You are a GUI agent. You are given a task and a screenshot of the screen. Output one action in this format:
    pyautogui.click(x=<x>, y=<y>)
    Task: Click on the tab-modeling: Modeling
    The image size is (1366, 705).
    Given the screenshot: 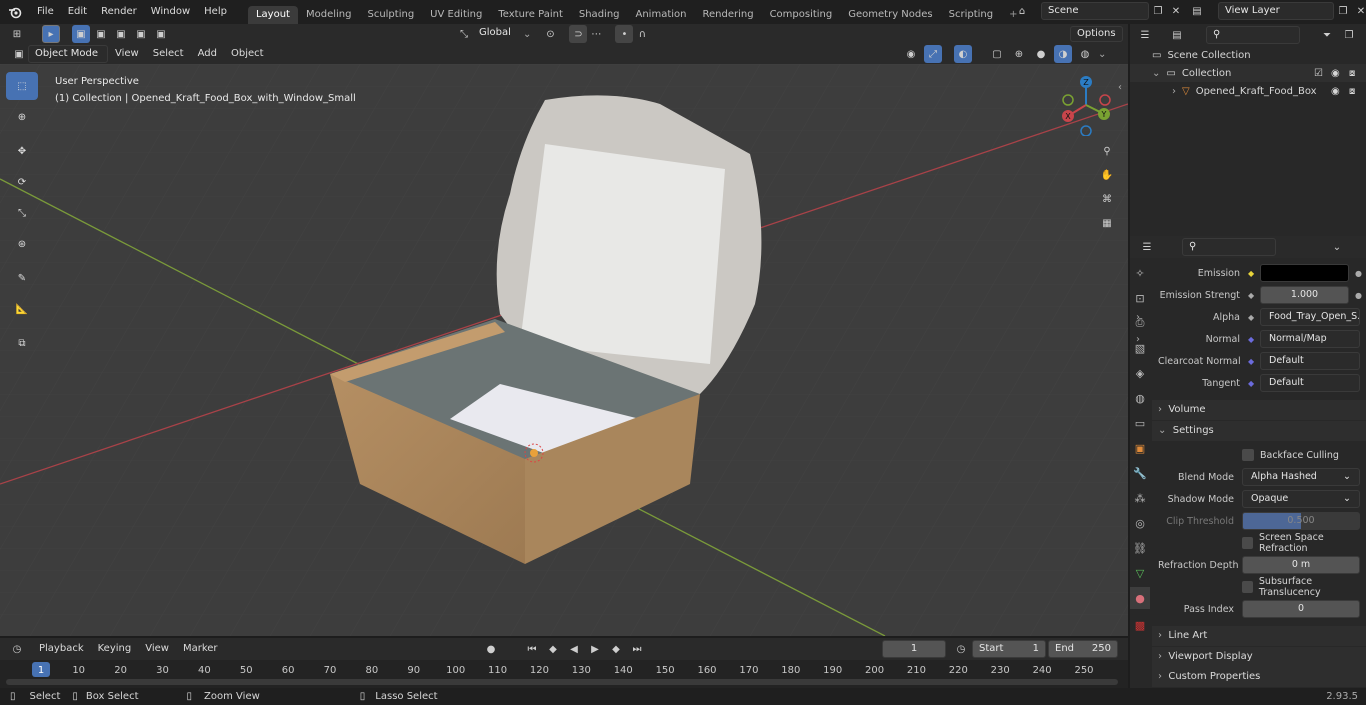 What is the action you would take?
    pyautogui.click(x=329, y=15)
    